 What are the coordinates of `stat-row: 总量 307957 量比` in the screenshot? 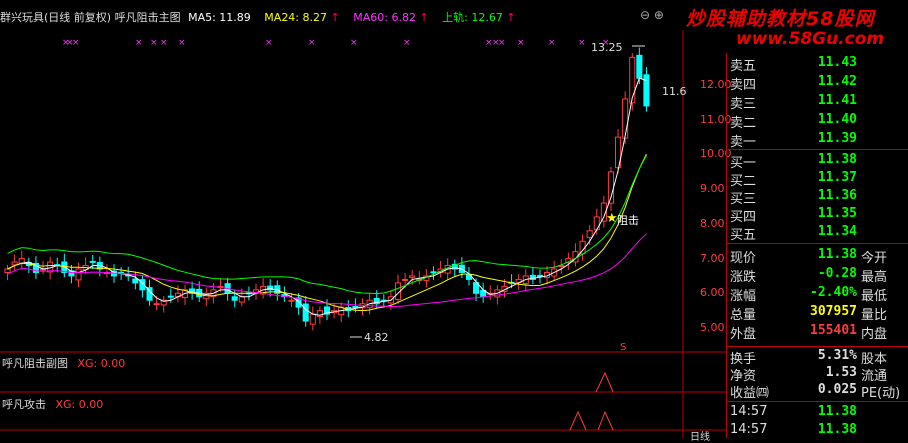 It's located at (817, 313).